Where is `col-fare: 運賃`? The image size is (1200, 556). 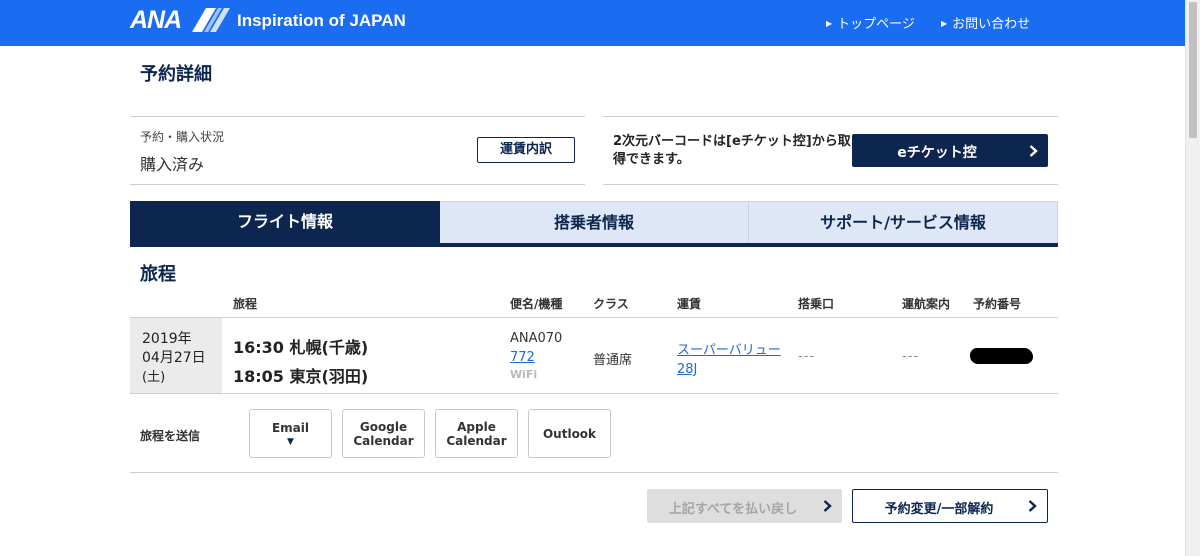 col-fare: 運賃 is located at coordinates (689, 304).